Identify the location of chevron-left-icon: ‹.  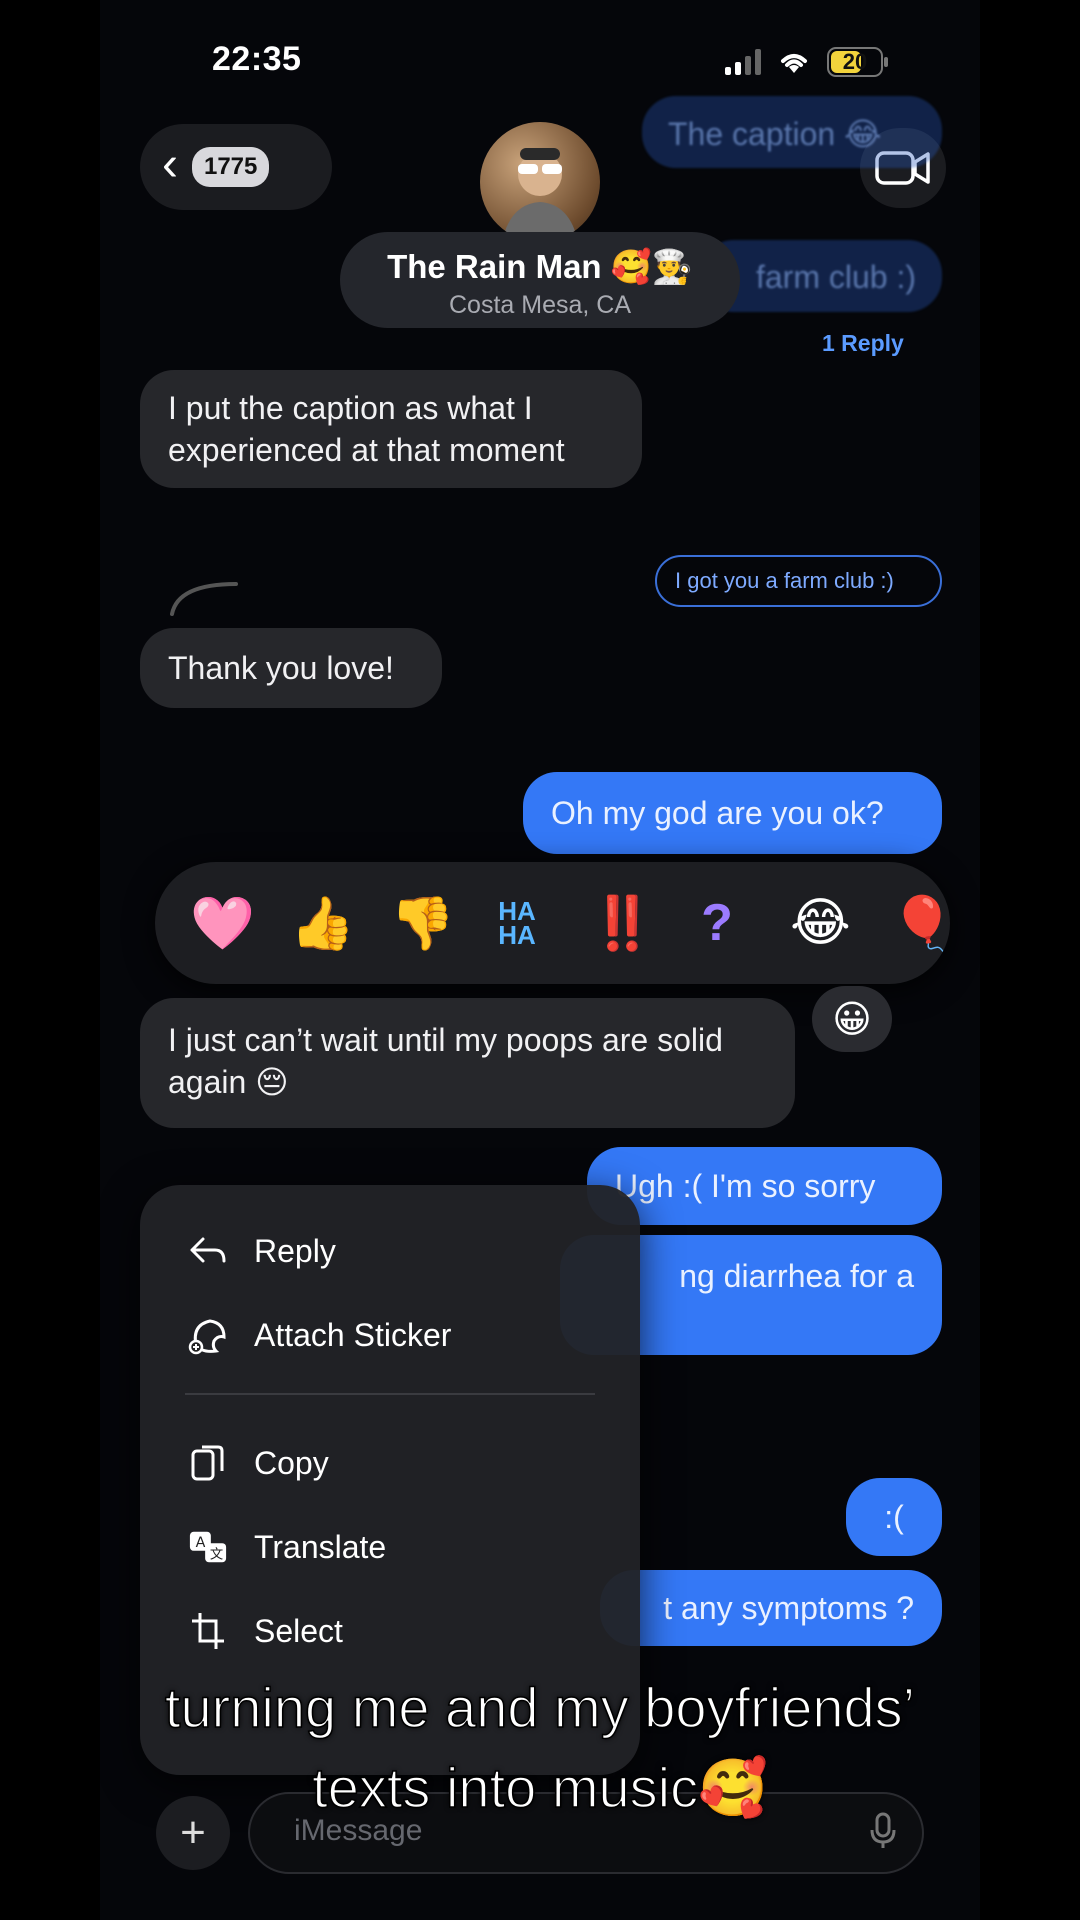
(170, 164).